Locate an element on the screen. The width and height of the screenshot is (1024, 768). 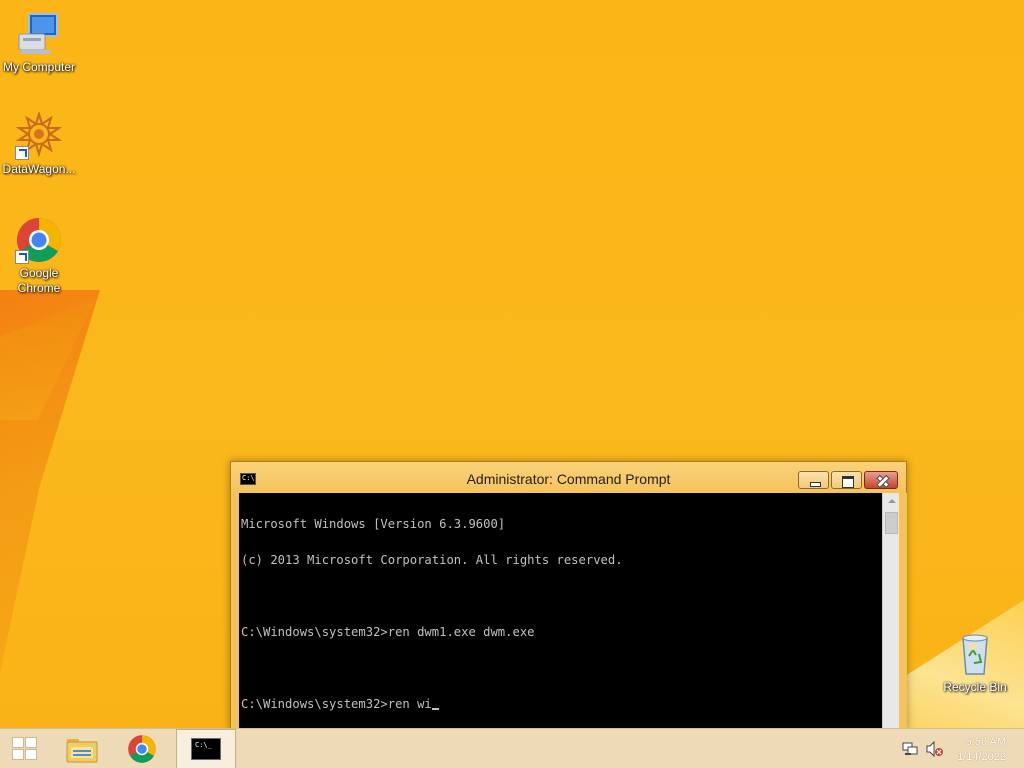
start-button is located at coordinates (25, 748).